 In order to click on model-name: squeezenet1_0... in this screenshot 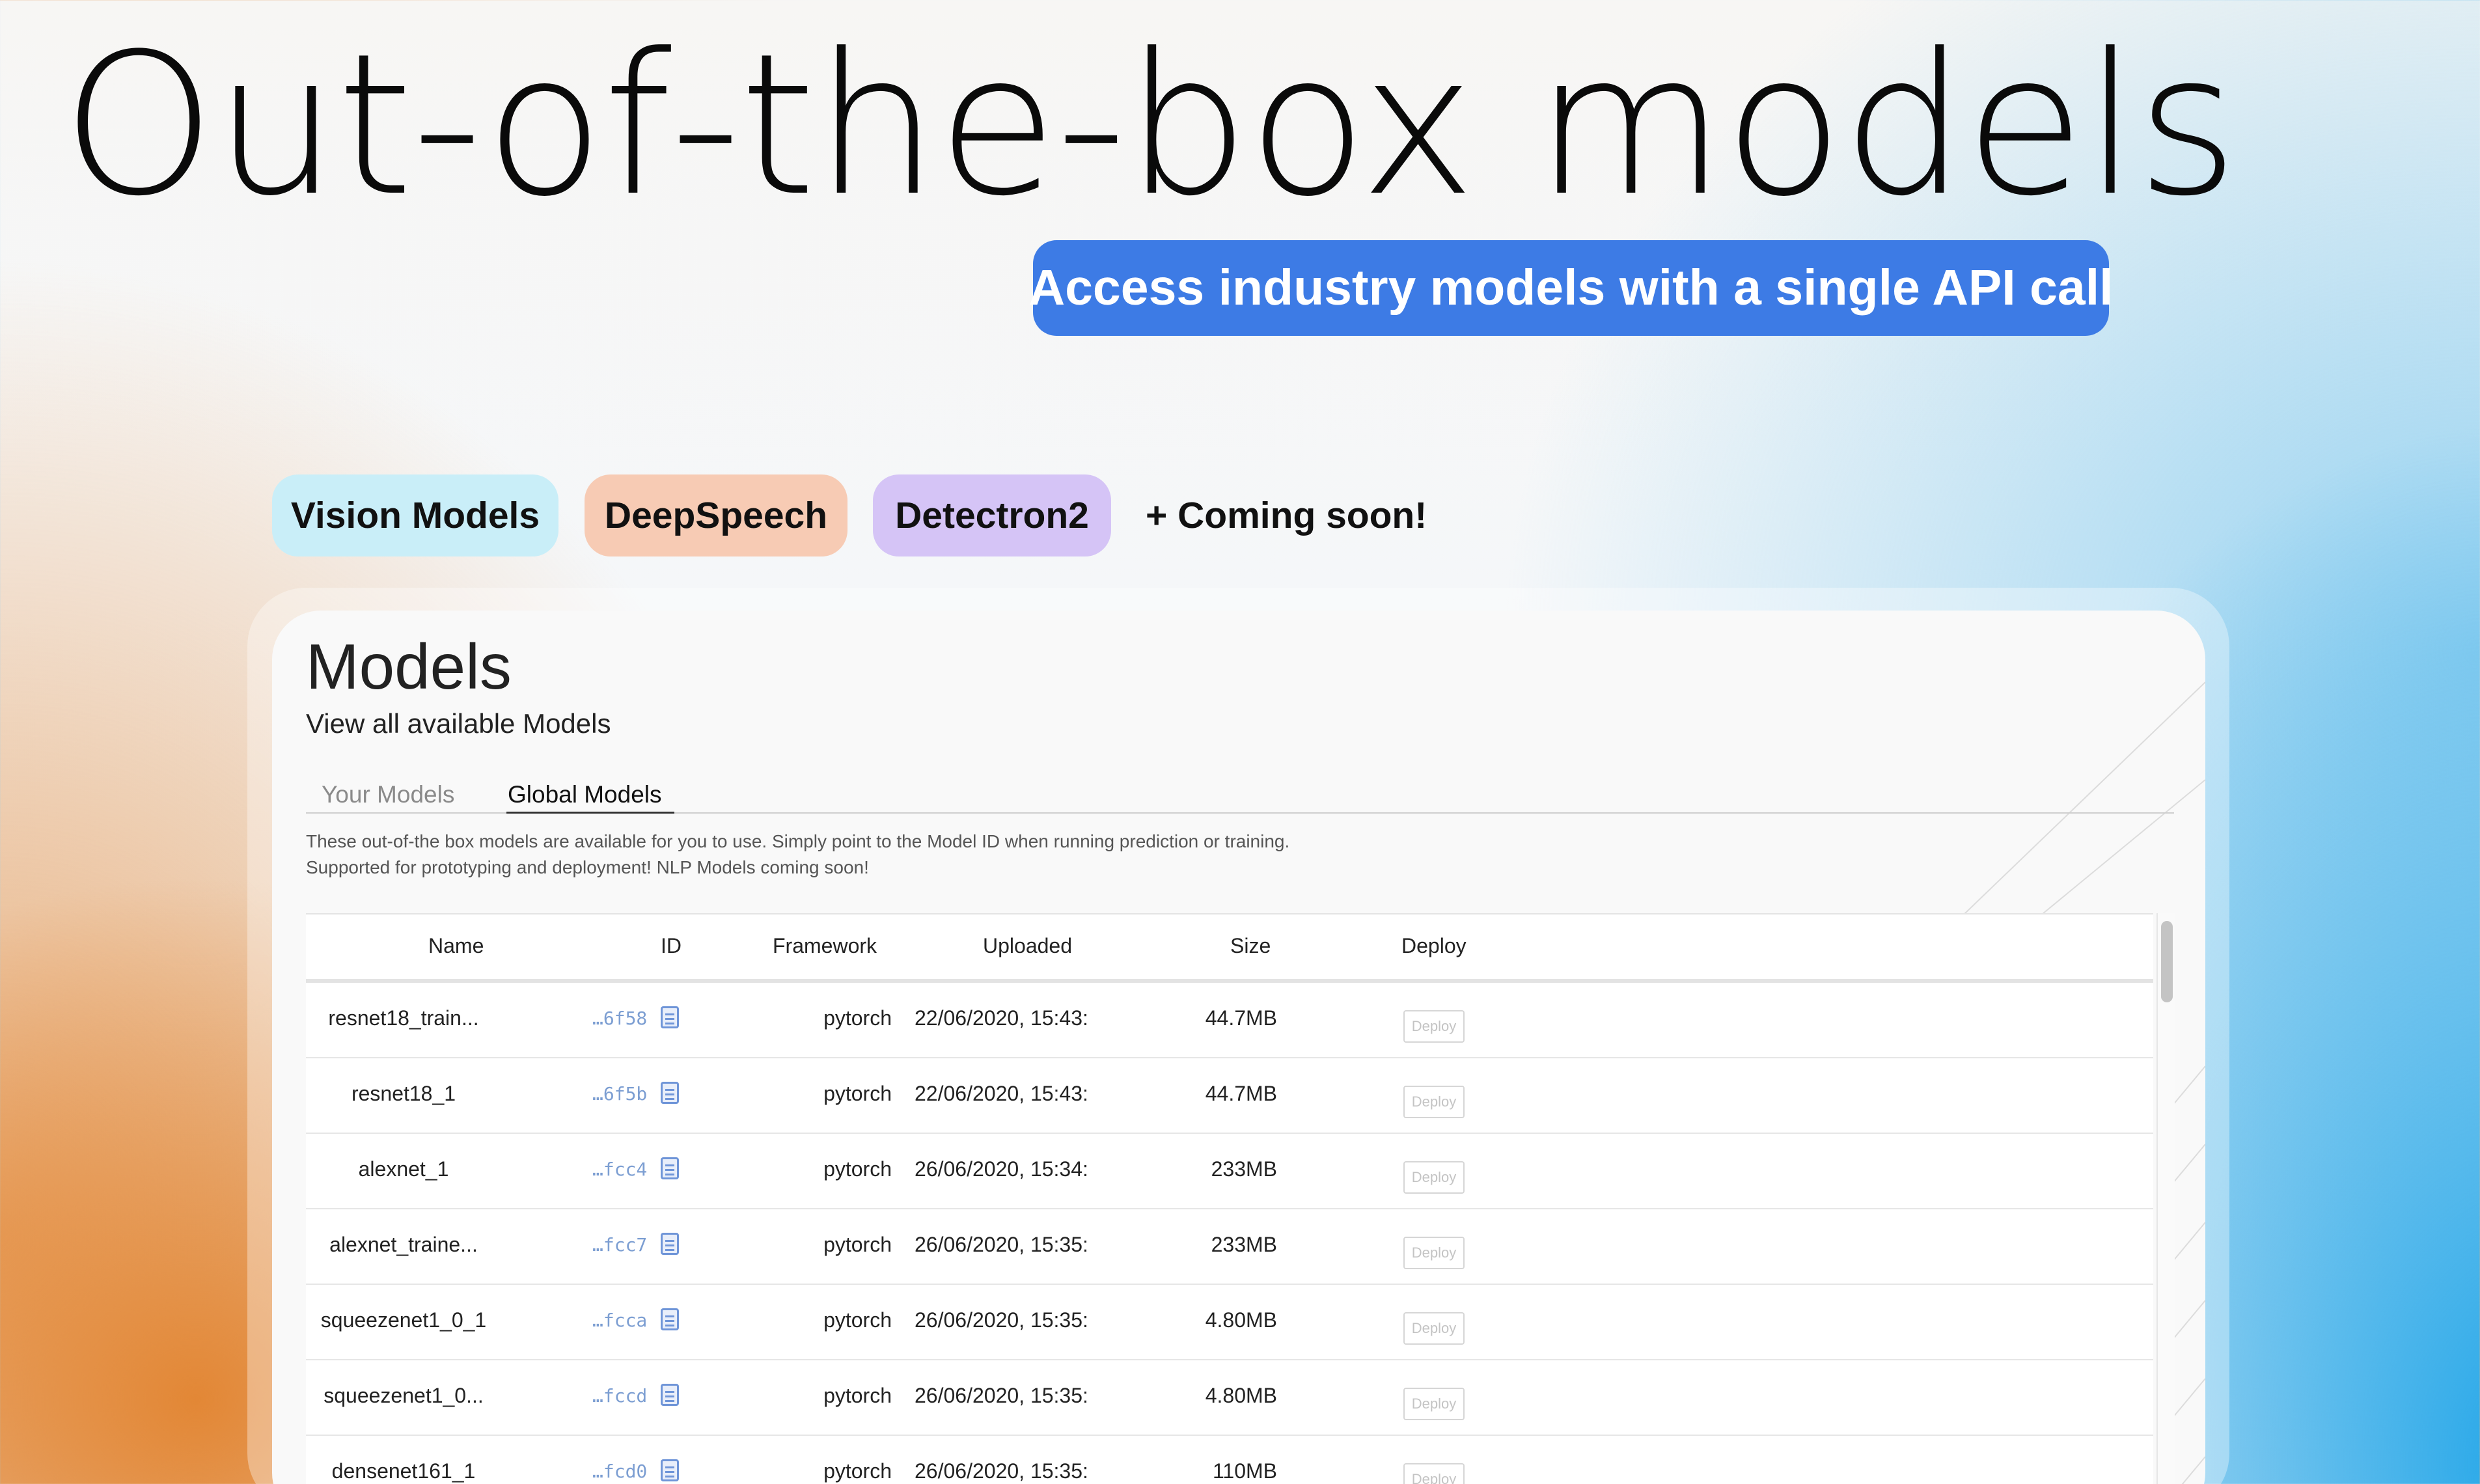, I will do `click(404, 1395)`.